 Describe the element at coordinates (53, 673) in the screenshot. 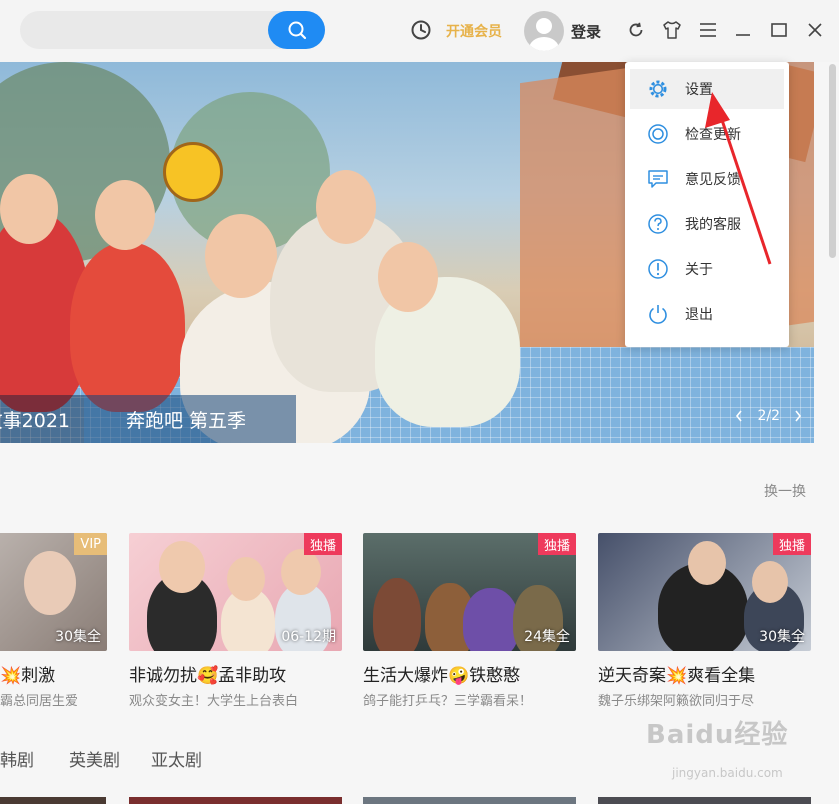

I see `video-title: 💥刺激` at that location.